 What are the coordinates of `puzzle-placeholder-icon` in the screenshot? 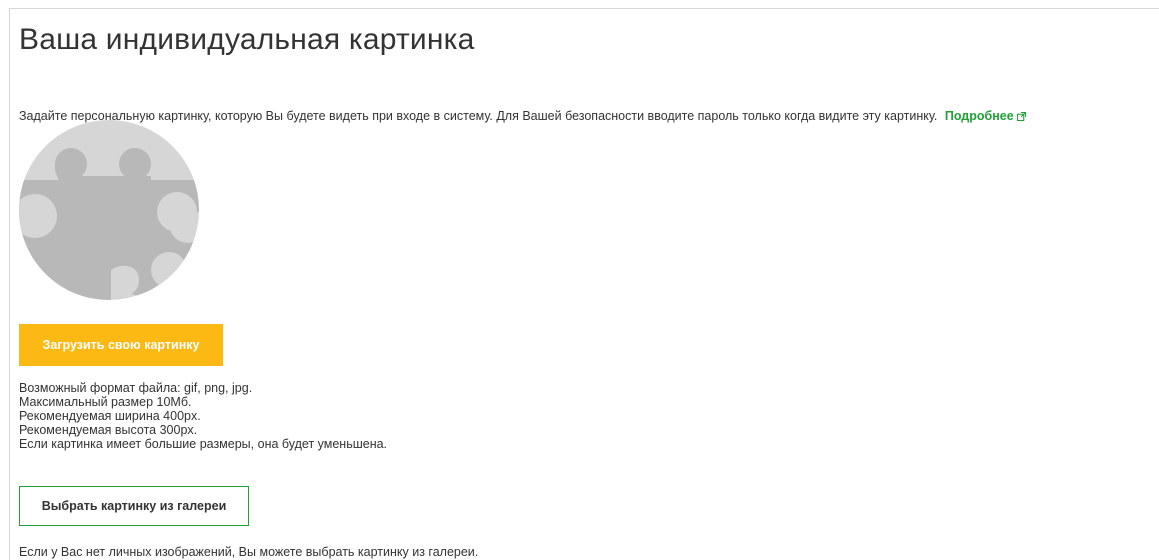 It's located at (109, 210).